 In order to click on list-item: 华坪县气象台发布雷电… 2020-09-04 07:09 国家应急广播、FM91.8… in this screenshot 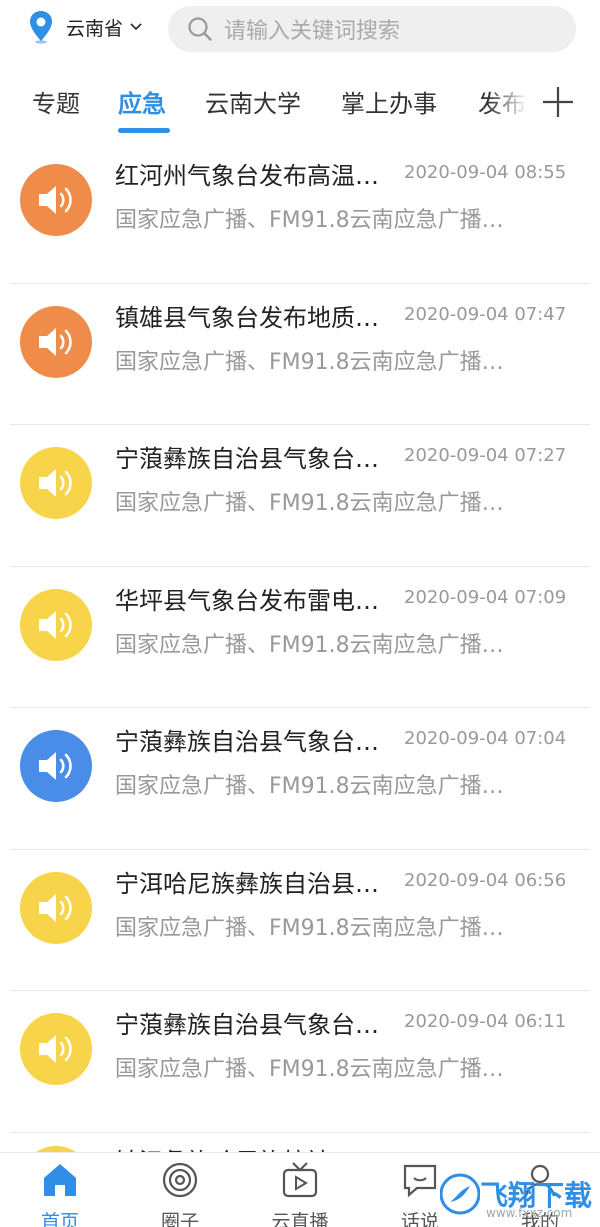, I will do `click(300, 637)`.